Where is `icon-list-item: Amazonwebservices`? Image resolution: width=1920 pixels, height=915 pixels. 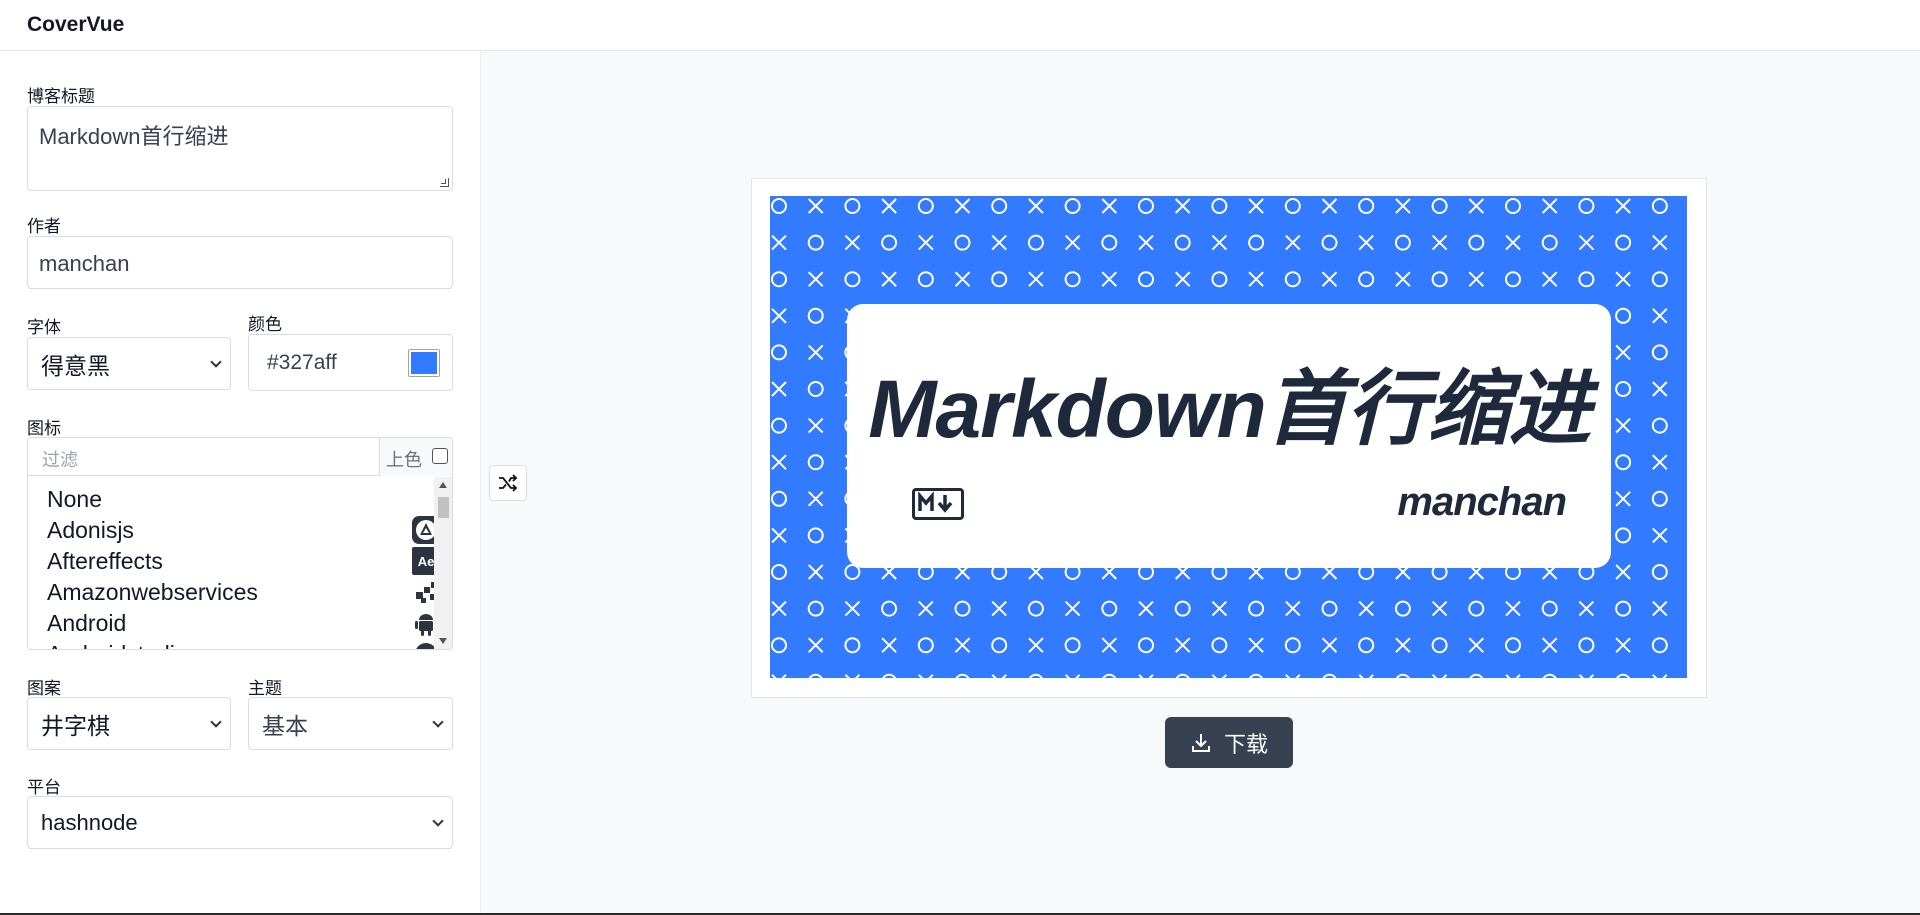
icon-list-item: Amazonwebservices is located at coordinates (240, 592).